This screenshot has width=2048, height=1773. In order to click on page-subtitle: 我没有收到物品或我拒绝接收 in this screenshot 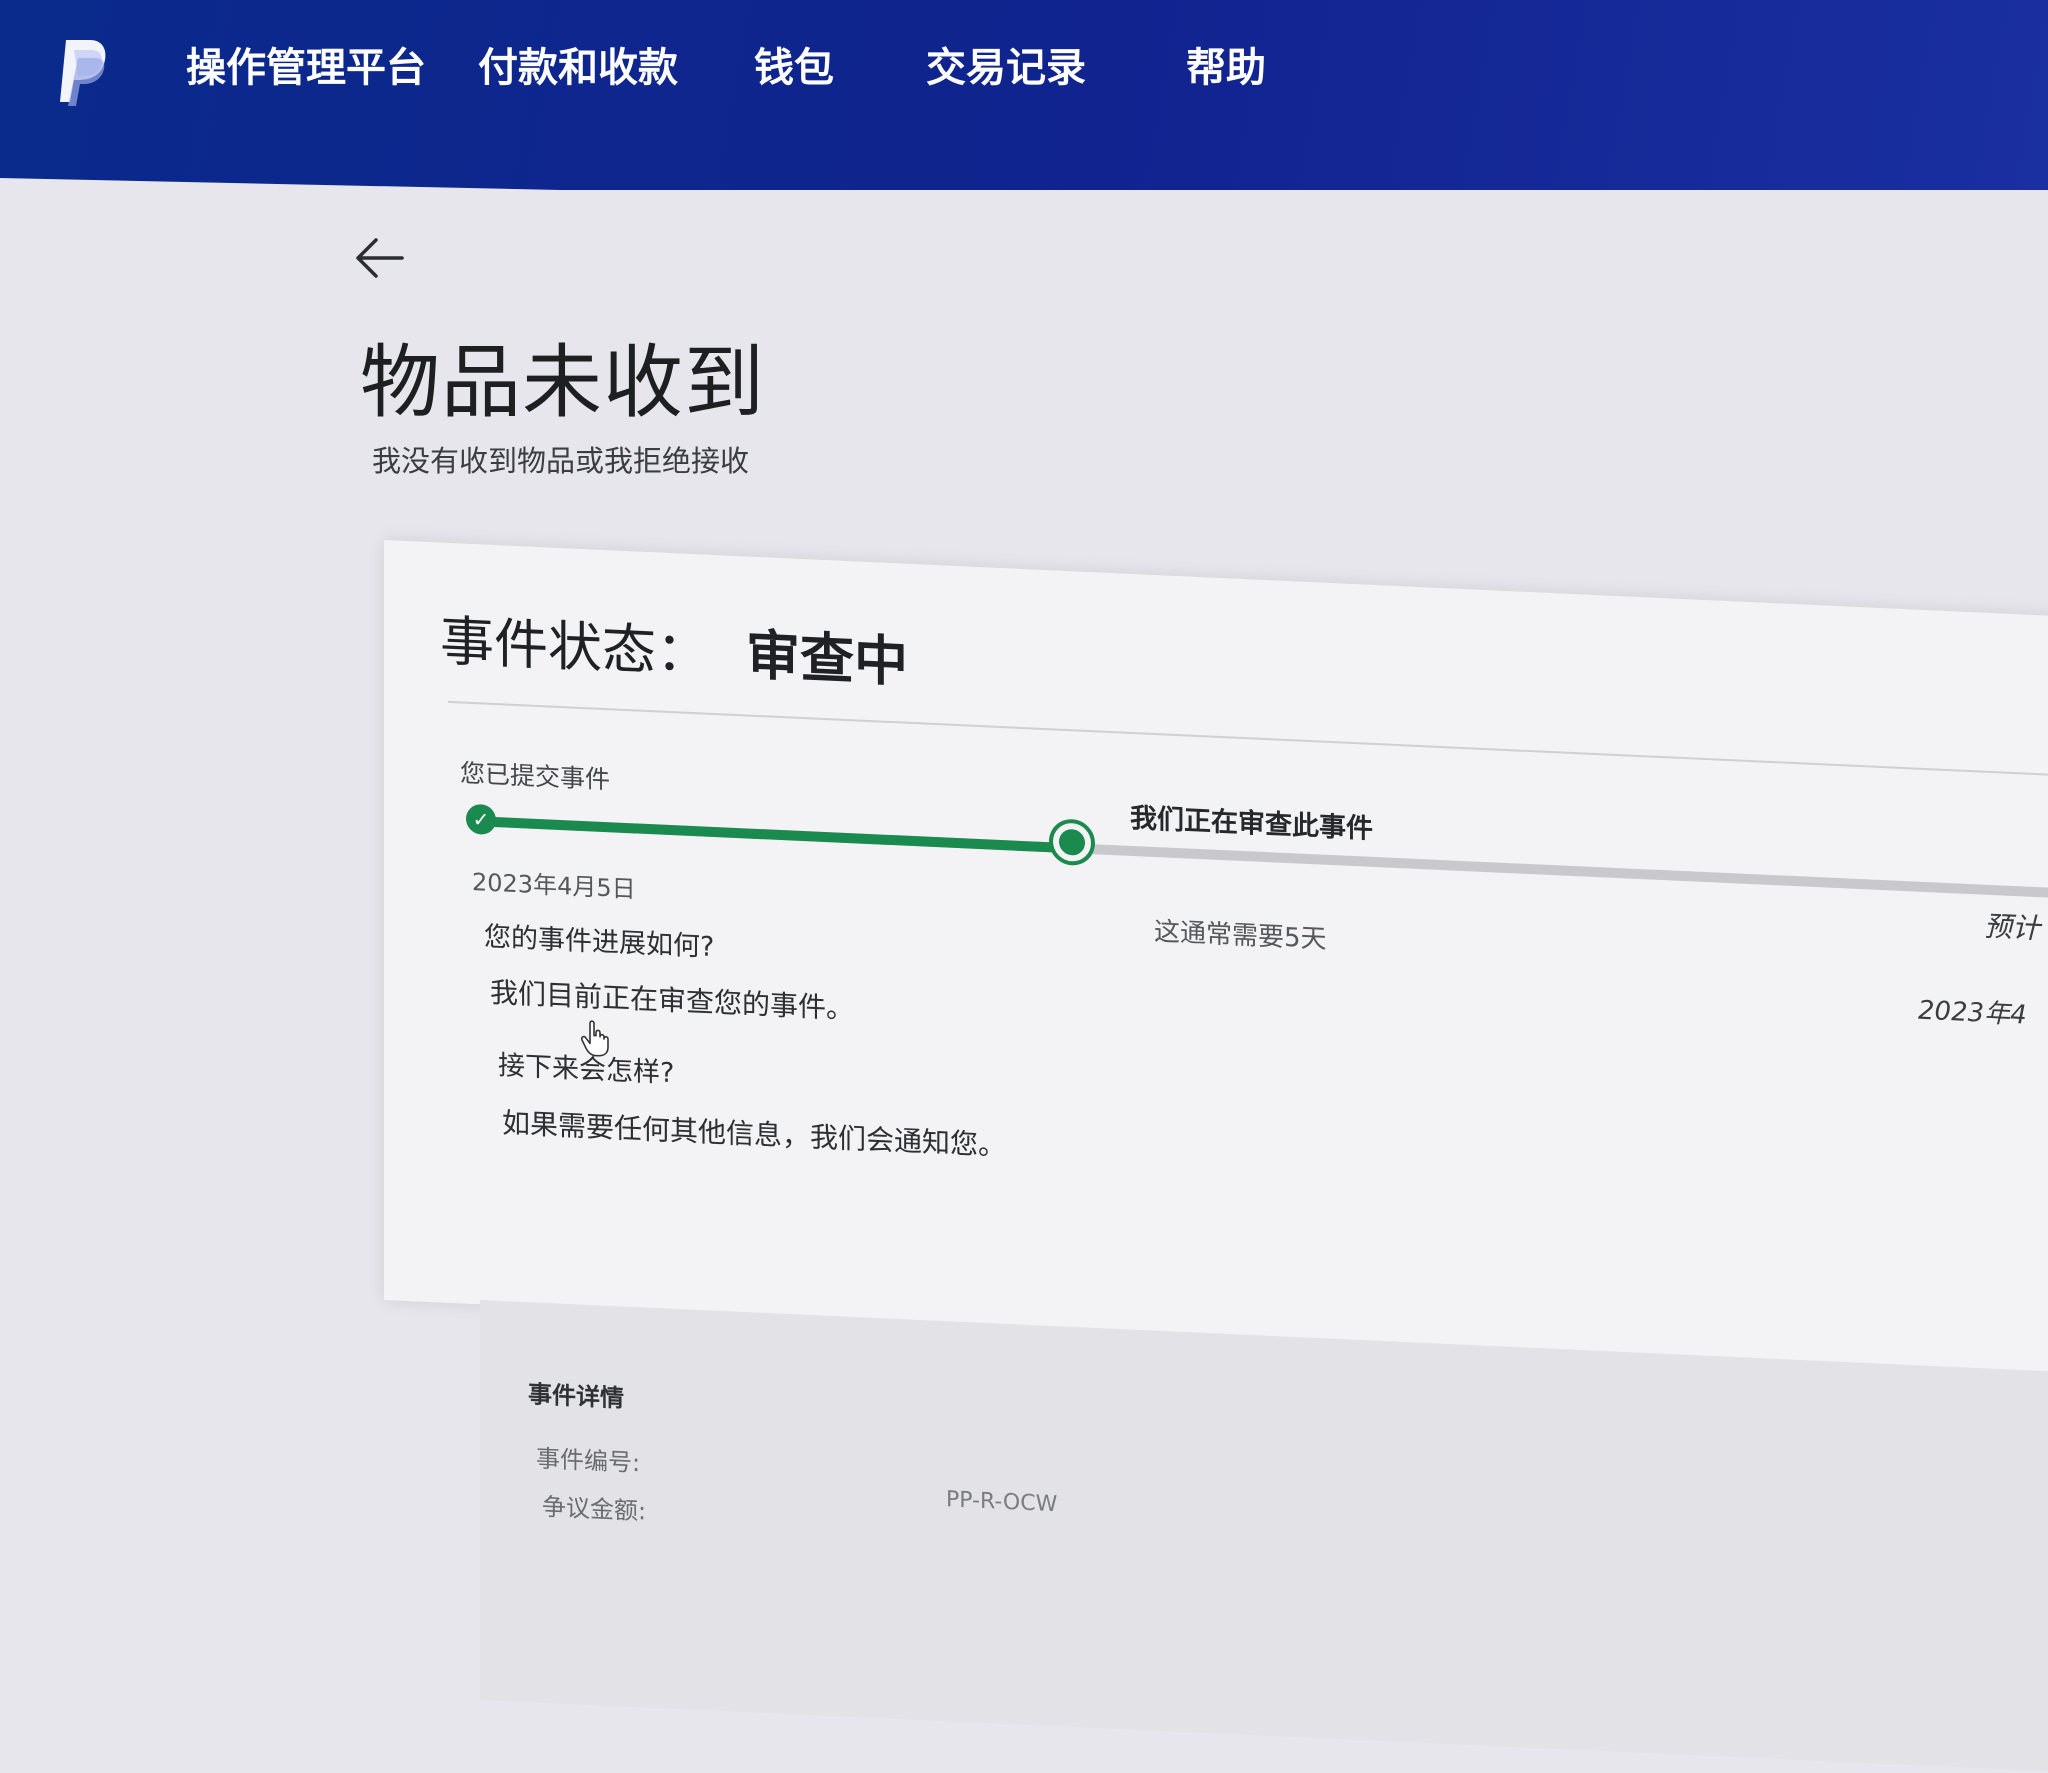, I will do `click(561, 461)`.